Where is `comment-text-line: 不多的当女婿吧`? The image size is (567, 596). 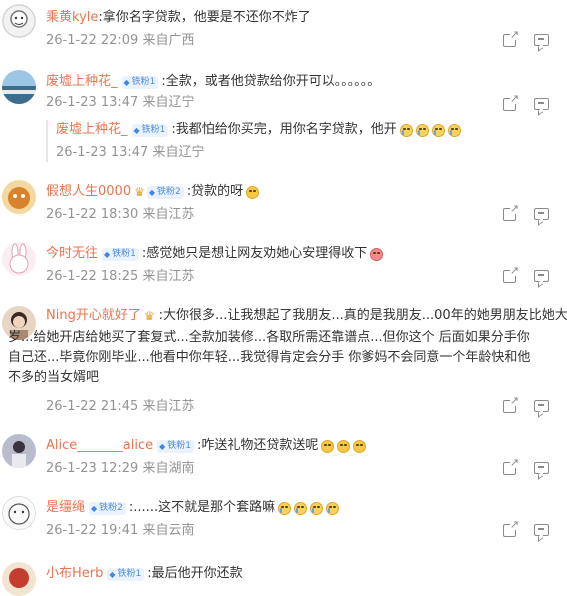 comment-text-line: 不多的当女婿吧 is located at coordinates (54, 377).